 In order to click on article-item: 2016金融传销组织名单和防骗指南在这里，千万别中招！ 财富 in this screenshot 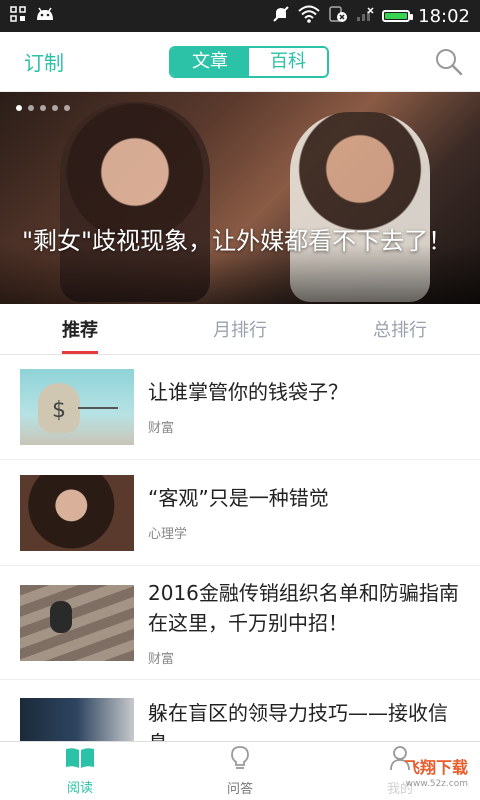, I will do `click(240, 623)`.